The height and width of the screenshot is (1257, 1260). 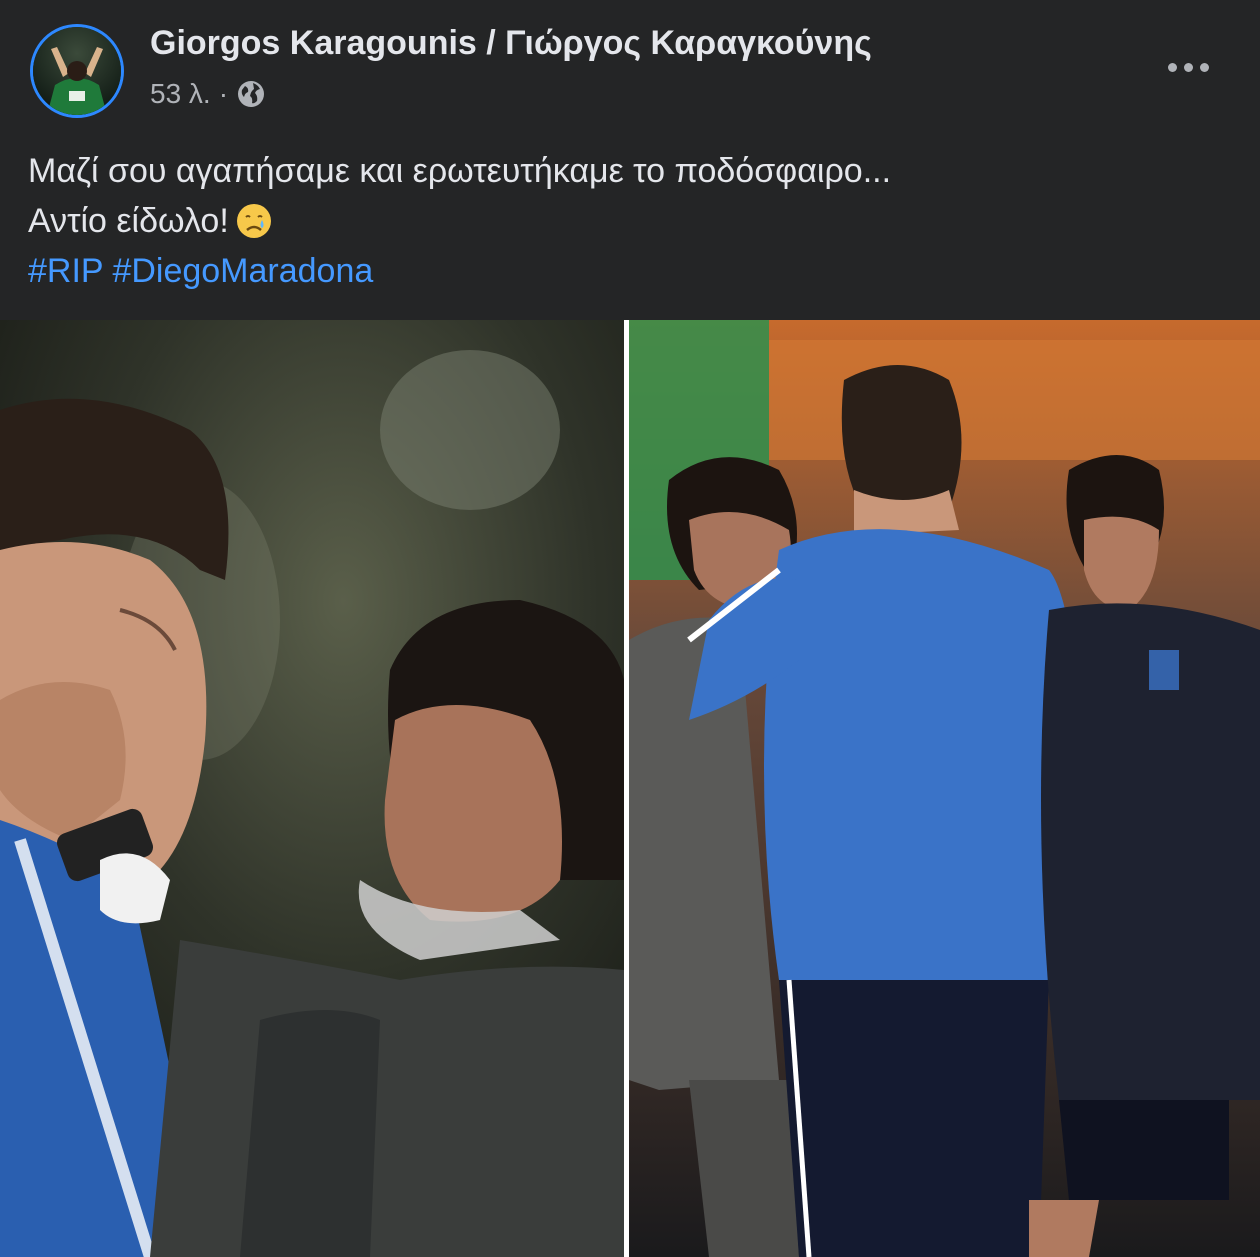 I want to click on author-avatar, so click(x=77, y=71).